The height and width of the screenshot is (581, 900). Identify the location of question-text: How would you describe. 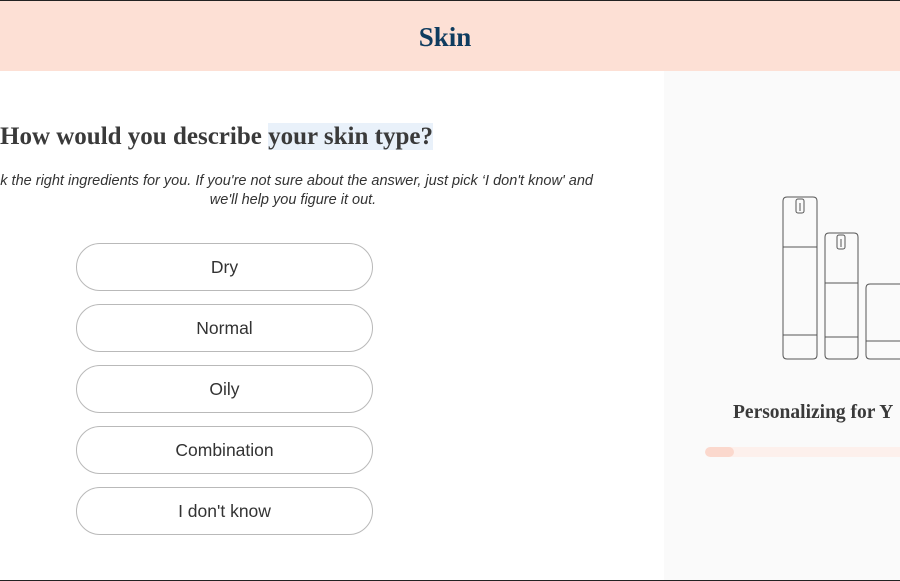
(134, 136).